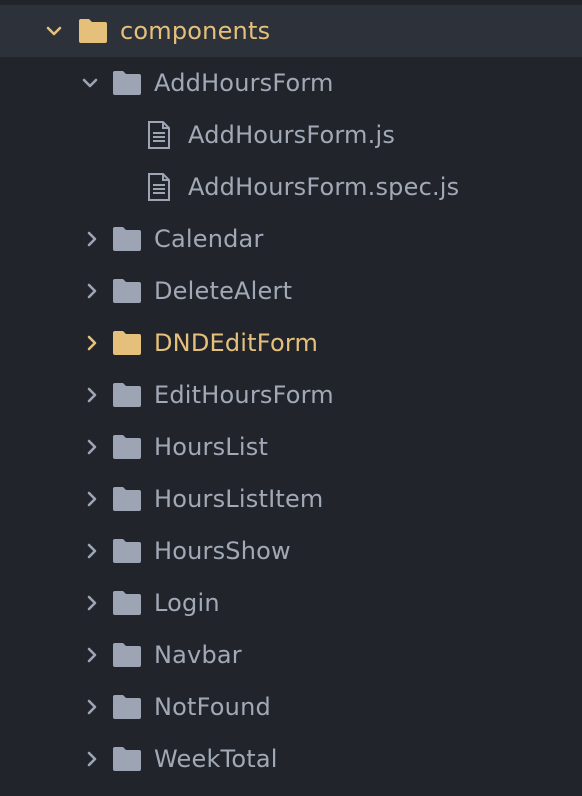 This screenshot has width=582, height=796. I want to click on tree-item-label: AddHoursForm, so click(244, 83).